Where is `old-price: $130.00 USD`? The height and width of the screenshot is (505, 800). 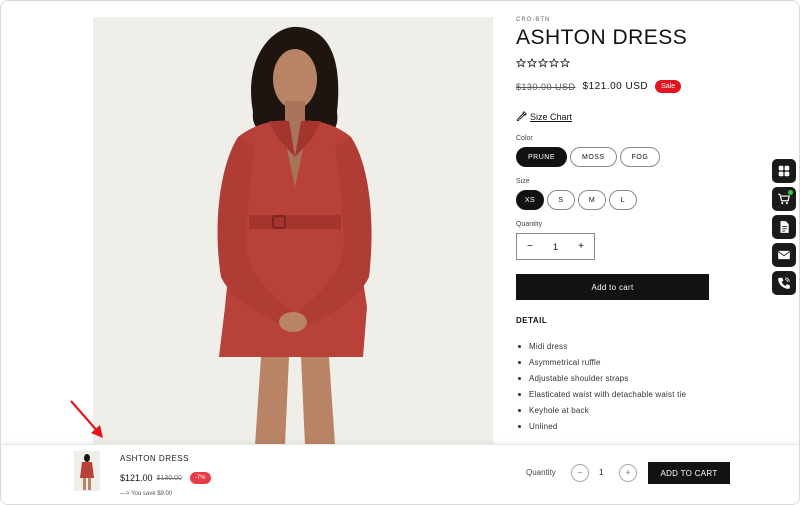
old-price: $130.00 USD is located at coordinates (546, 86).